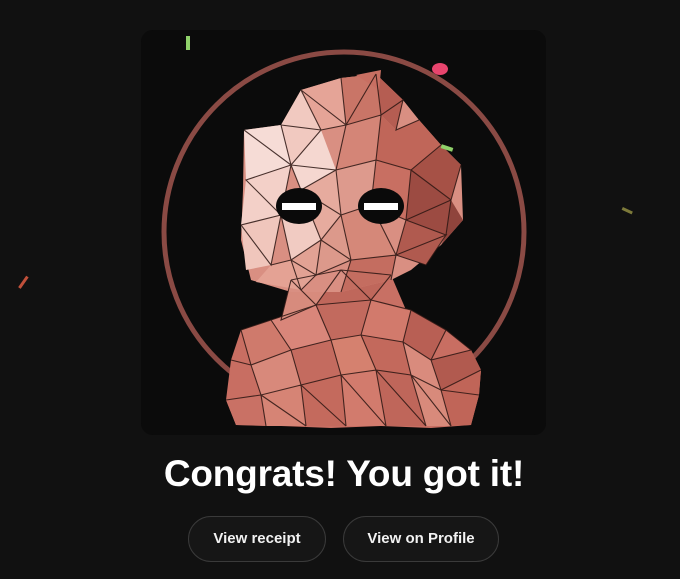 This screenshot has width=680, height=579. Describe the element at coordinates (257, 539) in the screenshot. I see `view-receipt-button: View receipt` at that location.